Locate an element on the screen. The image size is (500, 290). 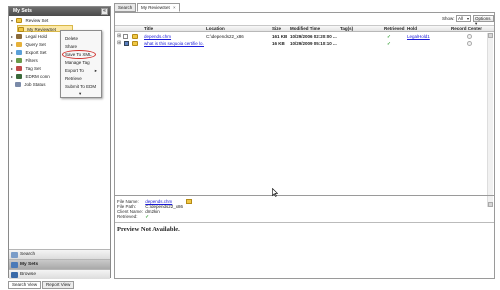
options-button: Options ▾ is located at coordinates (483, 20).